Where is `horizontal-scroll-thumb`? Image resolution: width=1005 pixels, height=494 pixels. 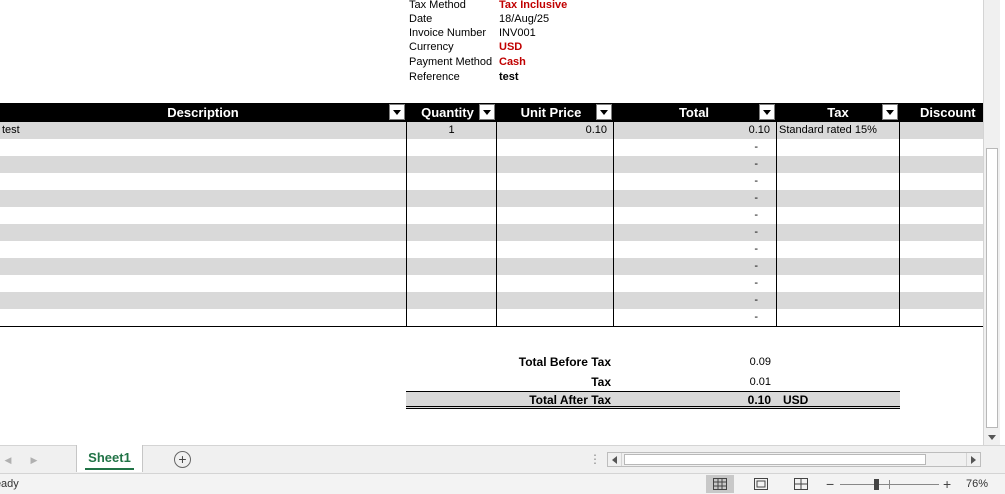
horizontal-scroll-thumb is located at coordinates (775, 459).